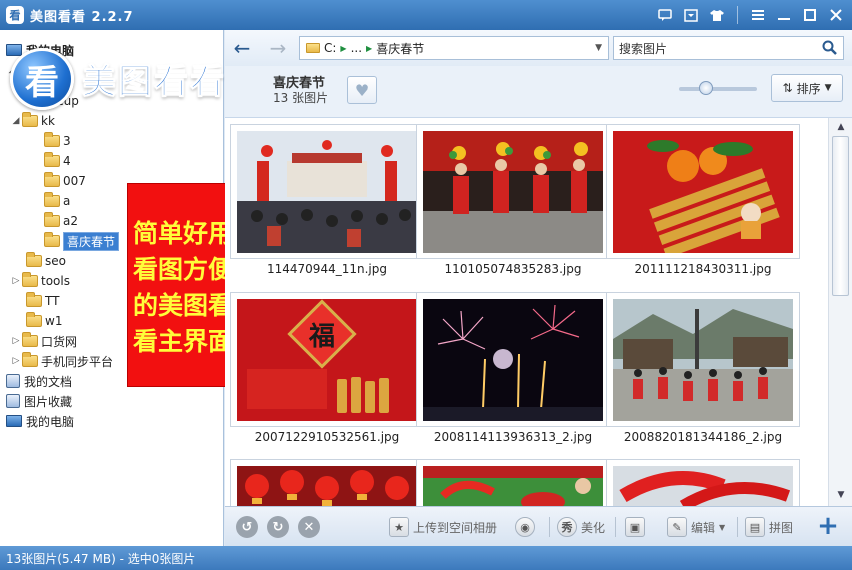 This screenshot has height=570, width=852. What do you see at coordinates (77, 361) in the screenshot?
I see `tree-label: 手机同步平台` at bounding box center [77, 361].